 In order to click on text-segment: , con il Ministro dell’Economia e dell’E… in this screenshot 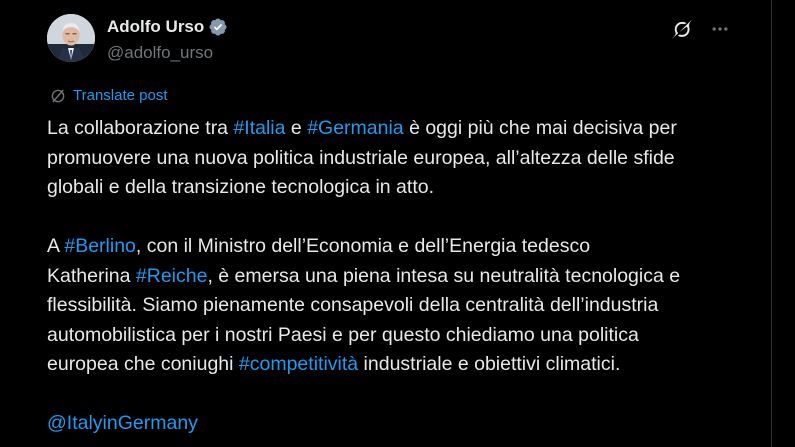, I will do `click(363, 246)`.